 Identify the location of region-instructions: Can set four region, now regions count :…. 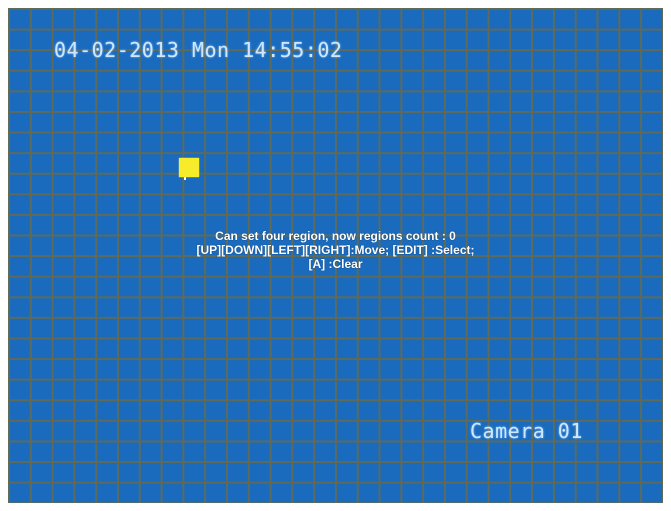
(335, 250).